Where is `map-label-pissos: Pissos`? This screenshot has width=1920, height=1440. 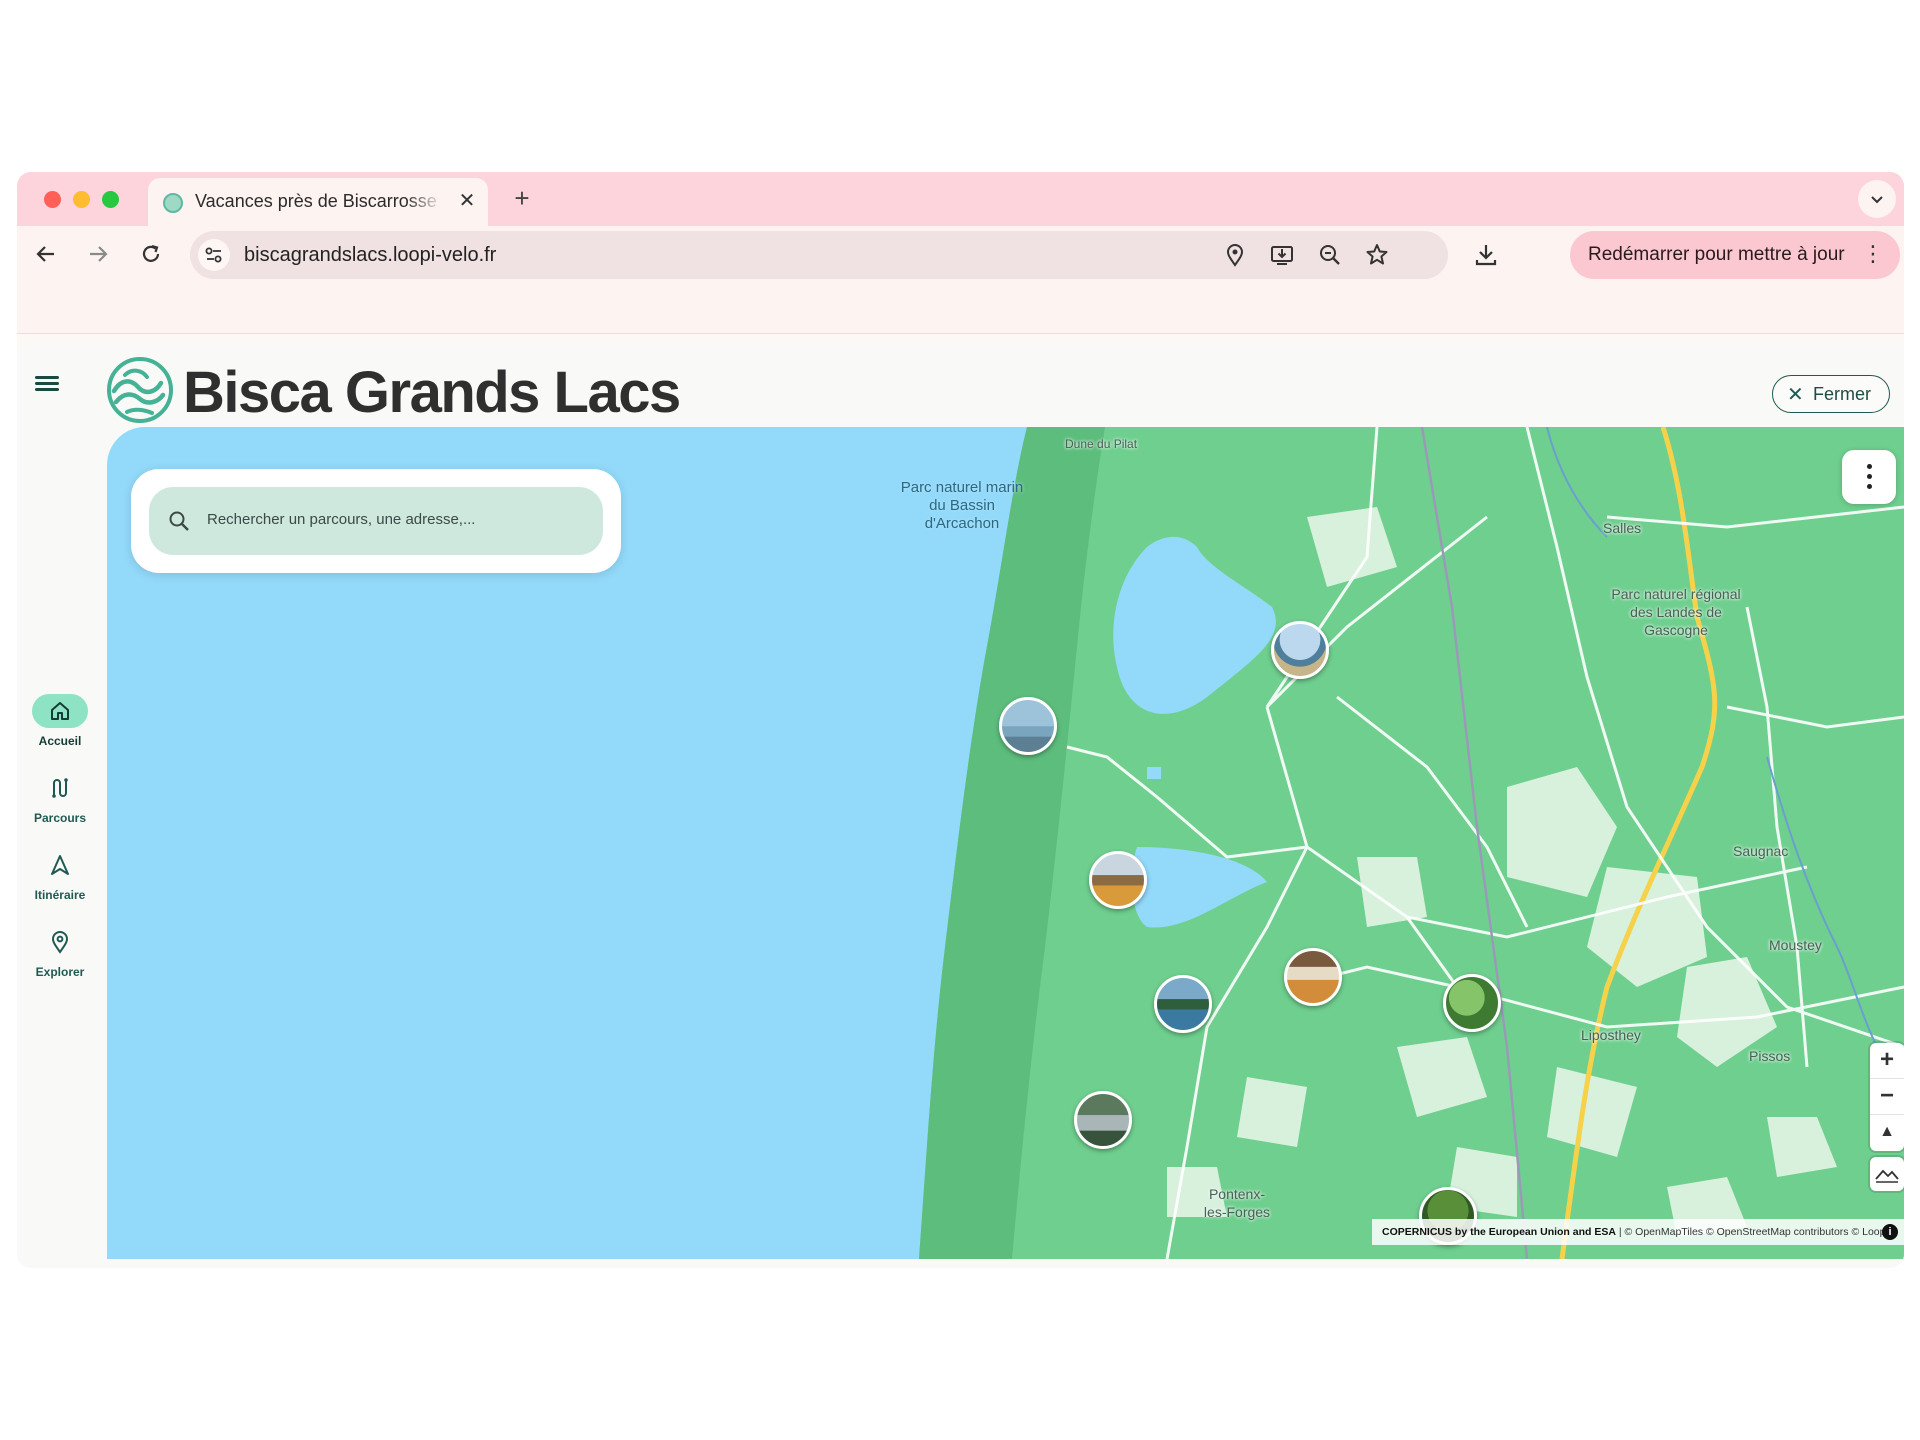 map-label-pissos: Pissos is located at coordinates (1770, 1056).